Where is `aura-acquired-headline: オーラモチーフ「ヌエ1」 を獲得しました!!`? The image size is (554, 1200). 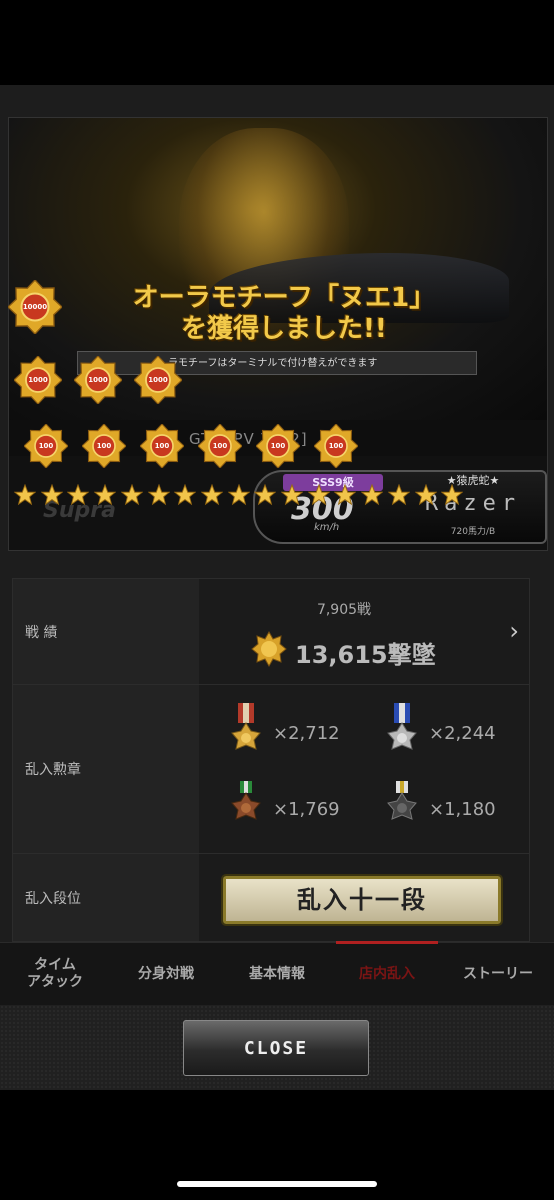 aura-acquired-headline: オーラモチーフ「ヌエ1」 を獲得しました!! is located at coordinates (284, 314).